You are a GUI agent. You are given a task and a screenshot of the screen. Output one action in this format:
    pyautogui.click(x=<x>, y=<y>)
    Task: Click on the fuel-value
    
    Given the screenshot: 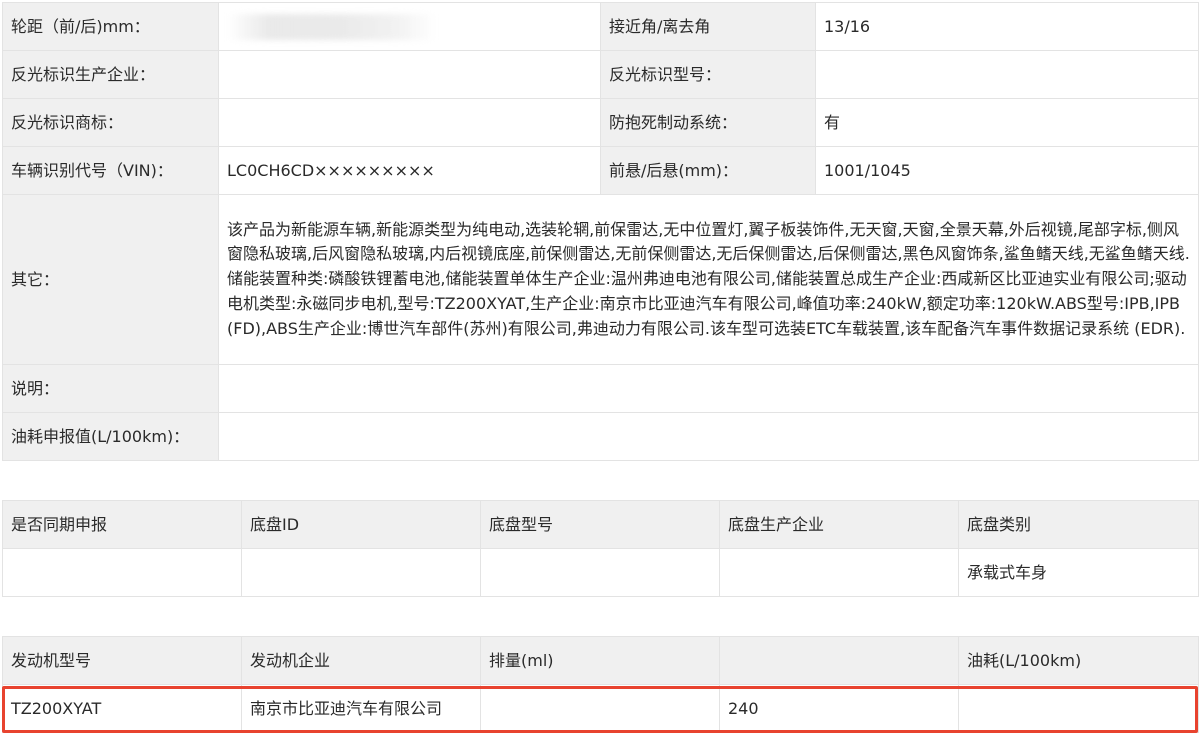 What is the action you would take?
    pyautogui.click(x=708, y=436)
    